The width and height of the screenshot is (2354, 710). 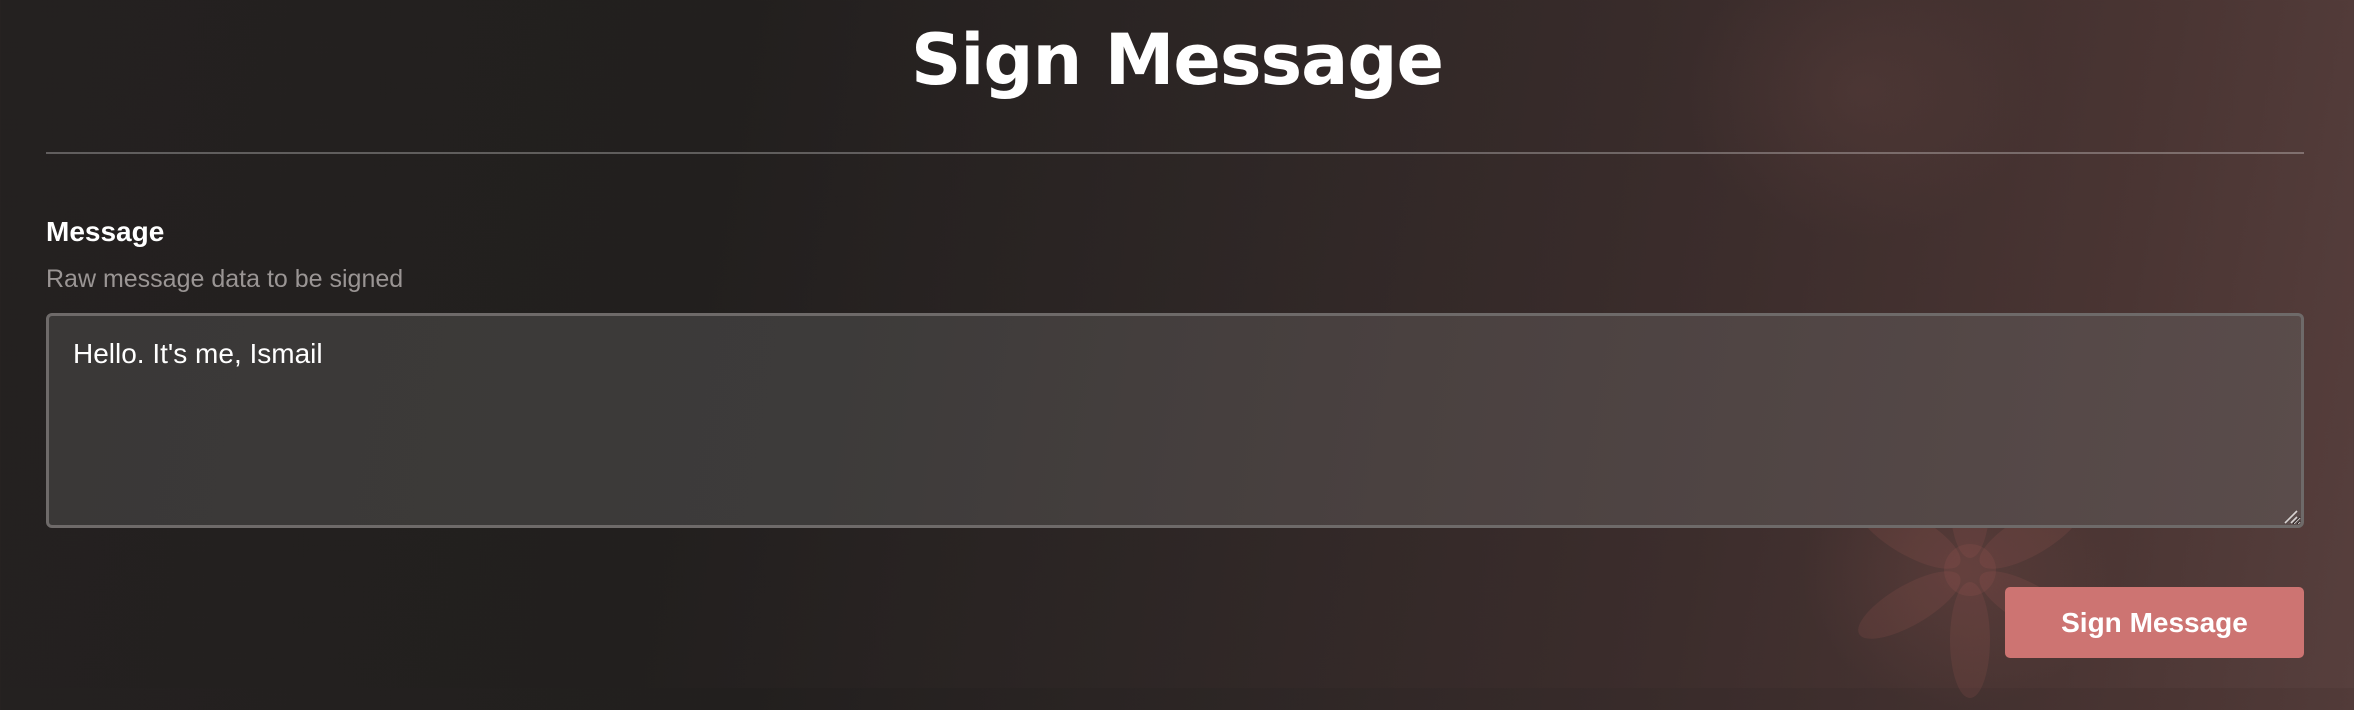 What do you see at coordinates (1175, 153) in the screenshot?
I see `header-divider` at bounding box center [1175, 153].